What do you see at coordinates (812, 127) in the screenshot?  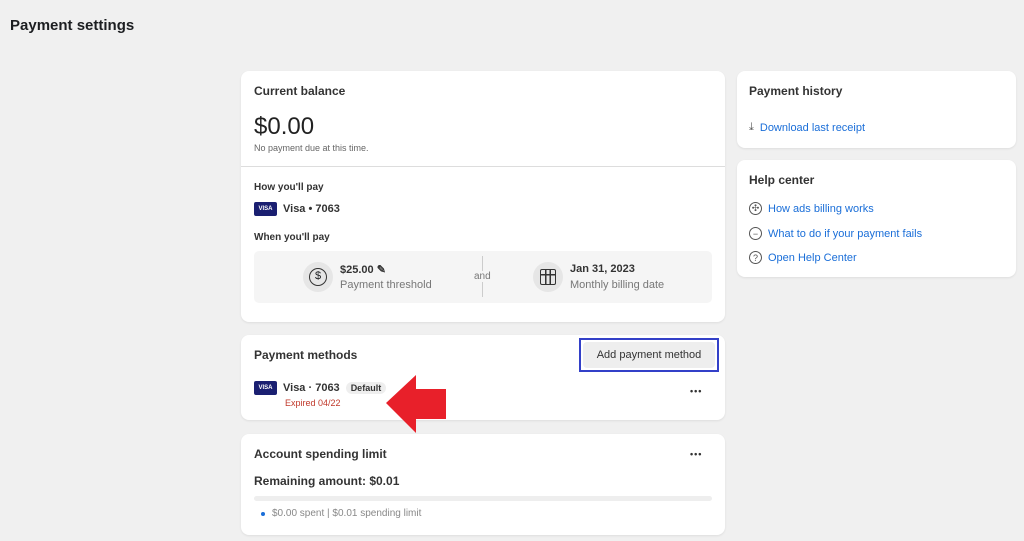 I see `link-label: Download last receipt` at bounding box center [812, 127].